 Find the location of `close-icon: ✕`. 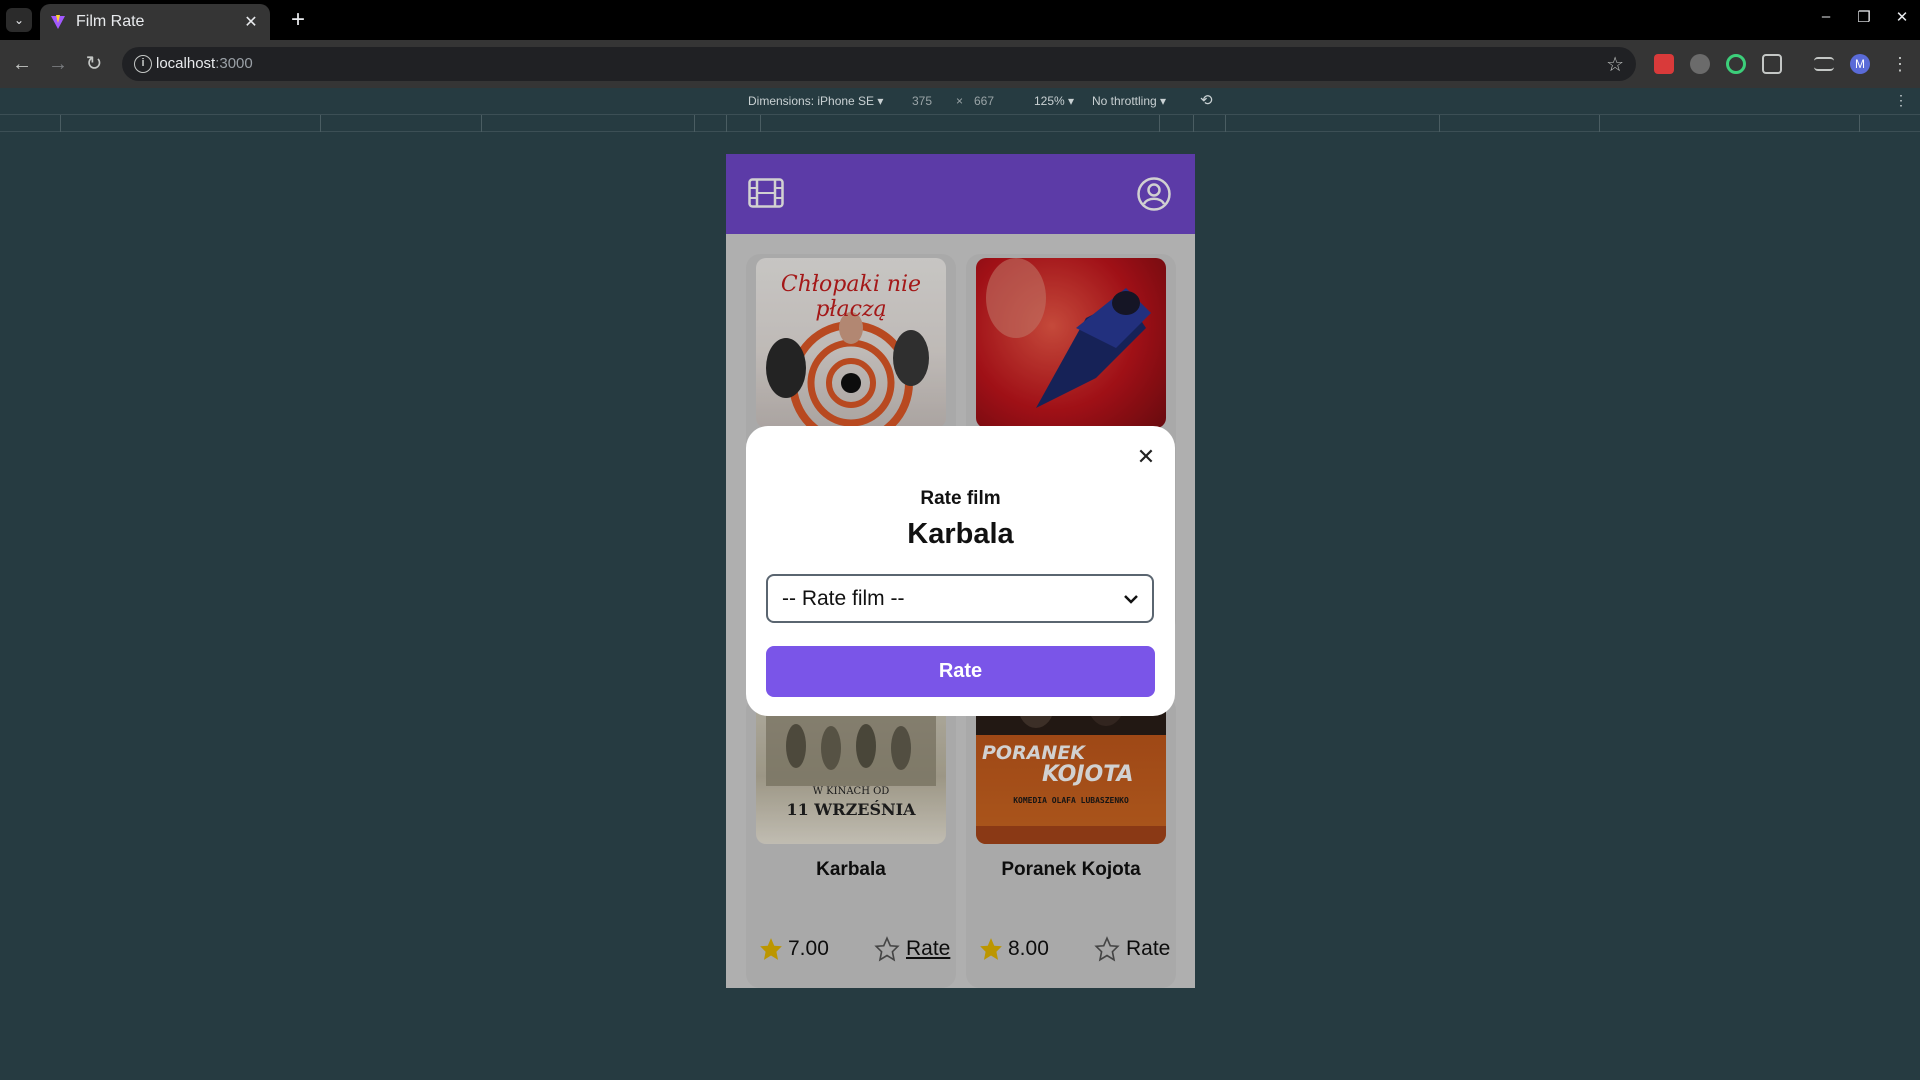

close-icon: ✕ is located at coordinates (1146, 457).